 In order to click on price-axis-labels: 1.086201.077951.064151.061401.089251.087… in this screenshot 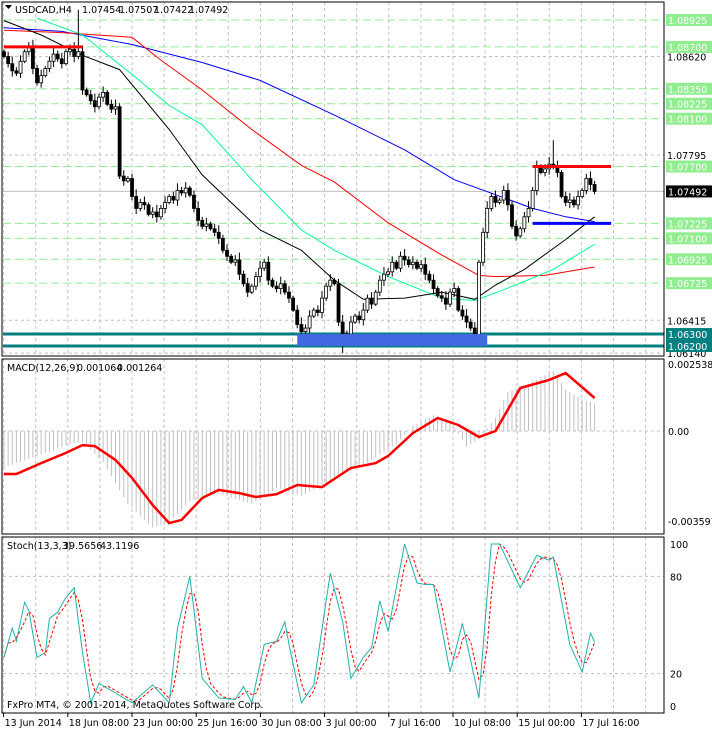, I will do `click(689, 363)`.